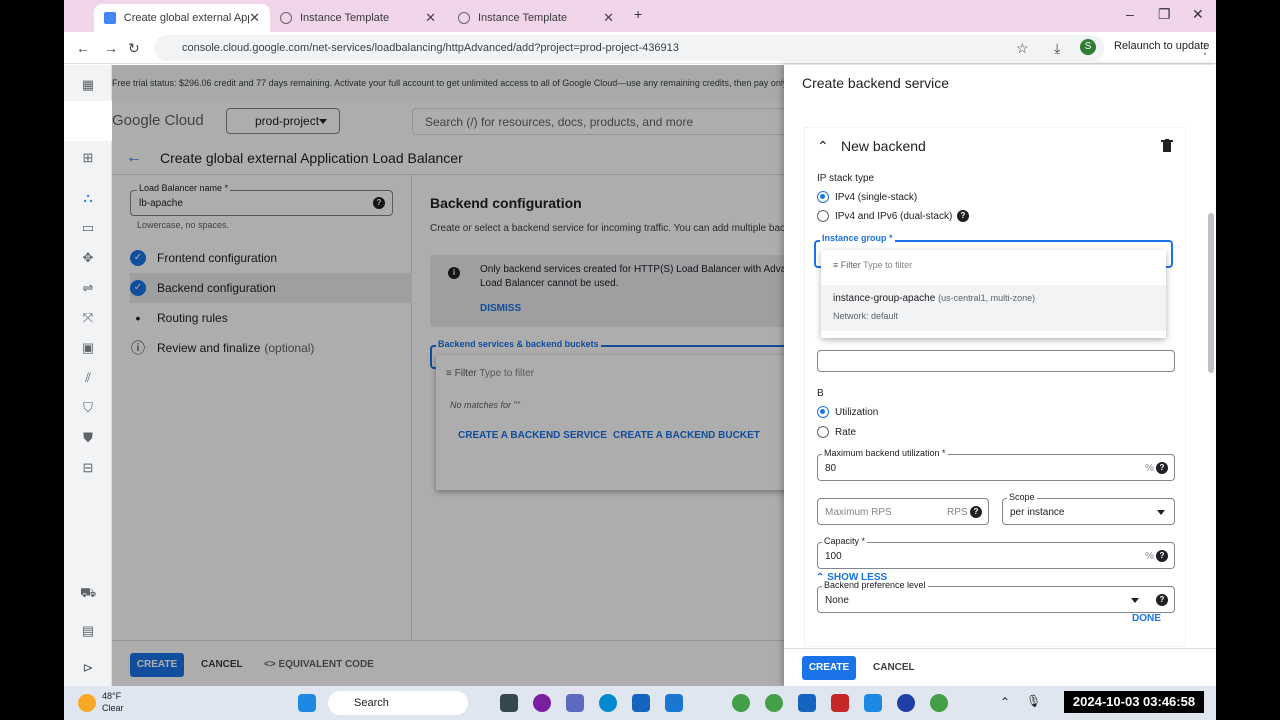 The height and width of the screenshot is (720, 1280). I want to click on capacity-value: 100, so click(833, 556).